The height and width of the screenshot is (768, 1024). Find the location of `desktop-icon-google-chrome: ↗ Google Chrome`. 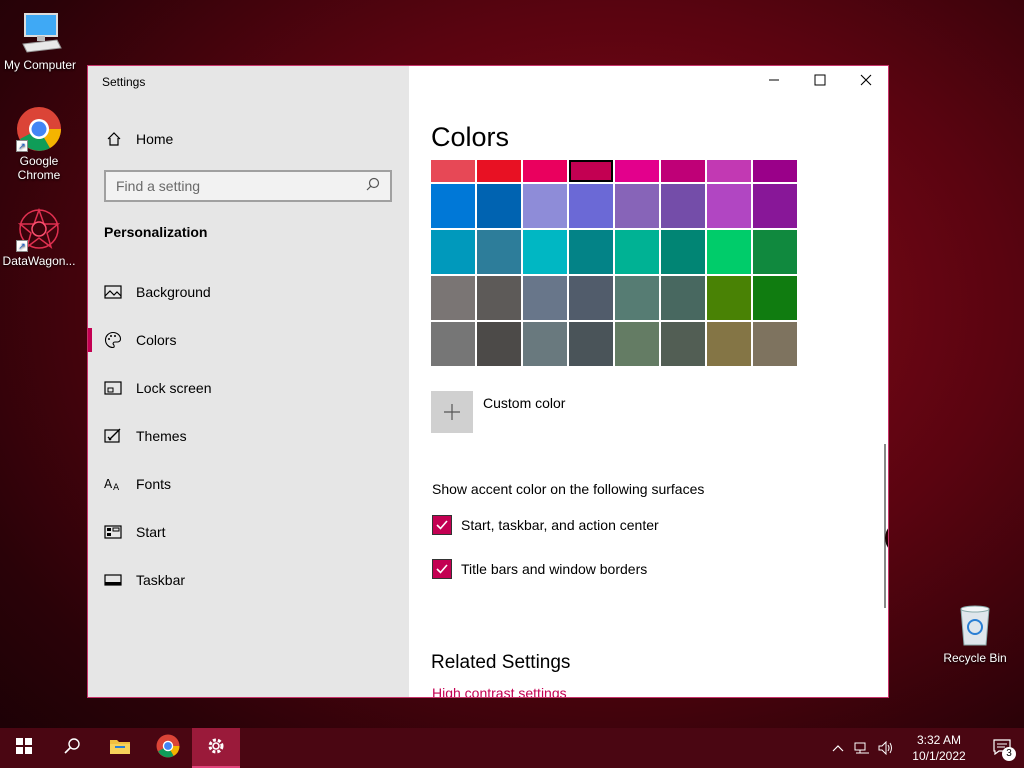

desktop-icon-google-chrome: ↗ Google Chrome is located at coordinates (39, 144).